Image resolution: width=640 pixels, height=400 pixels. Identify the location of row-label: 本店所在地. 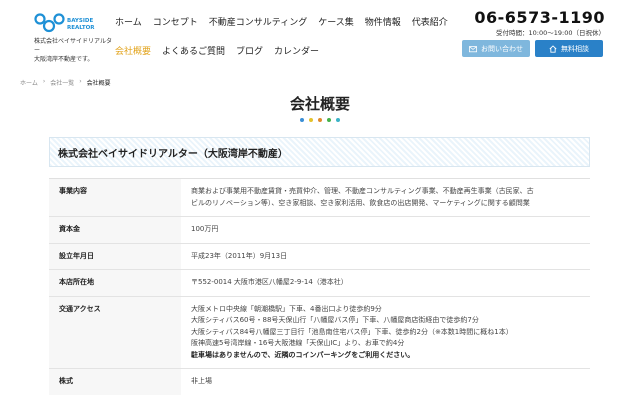
(115, 282).